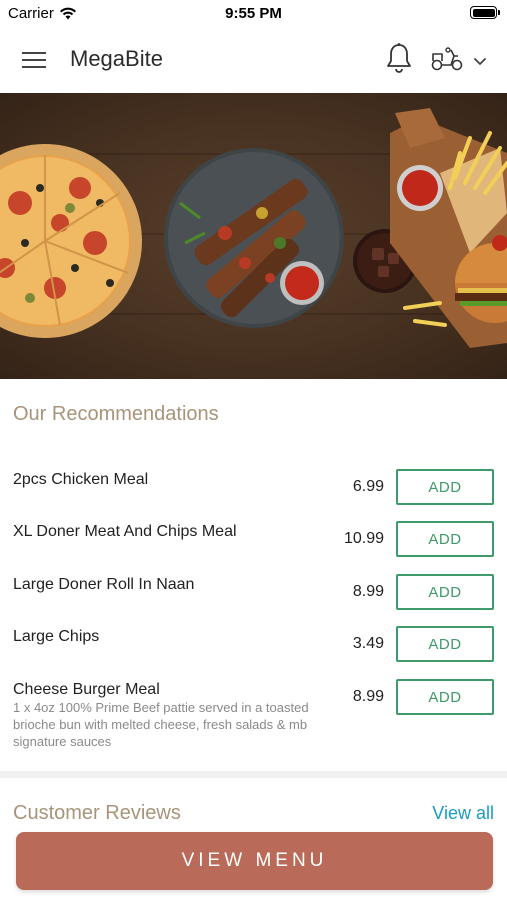 Image resolution: width=507 pixels, height=900 pixels. I want to click on app-header: MegaBite, so click(253, 60).